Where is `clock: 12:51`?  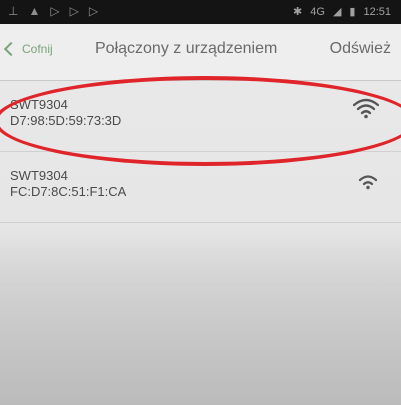 clock: 12:51 is located at coordinates (377, 12).